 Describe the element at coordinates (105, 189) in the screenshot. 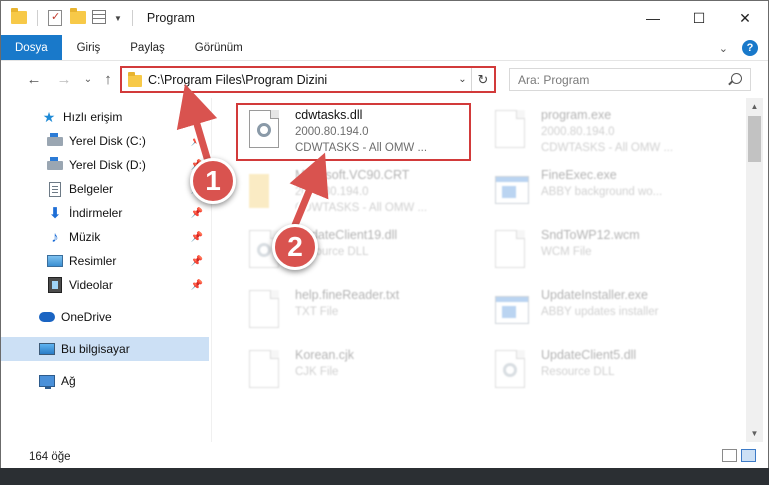

I see `sidebar-item-documents: Belgeler 📌` at that location.